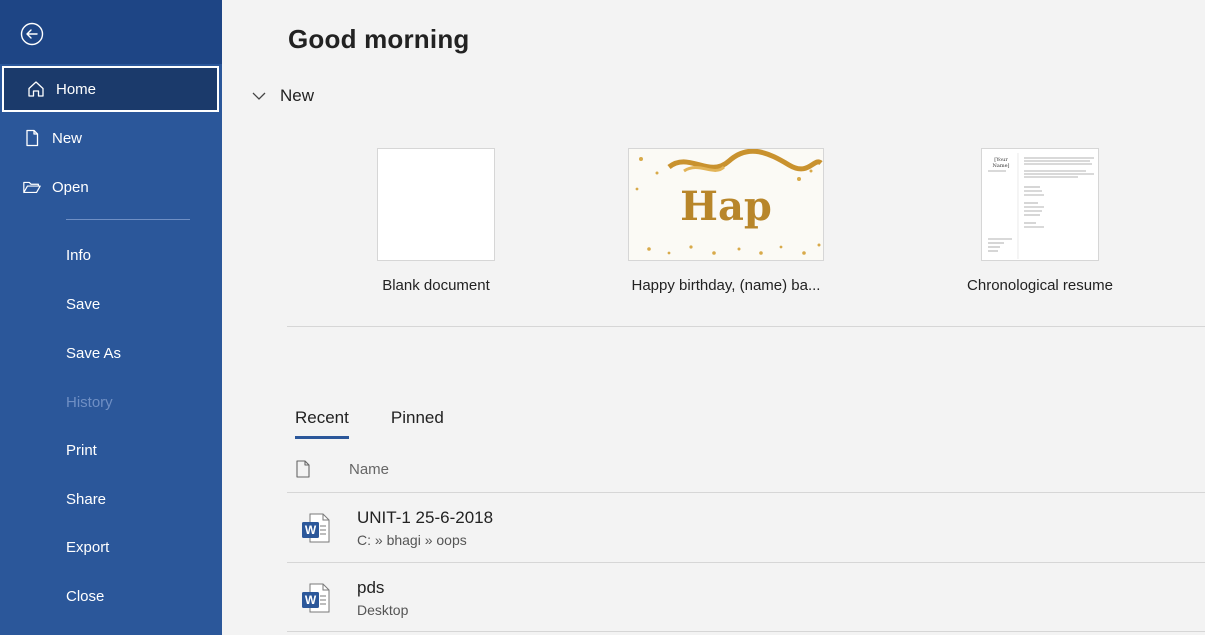  What do you see at coordinates (81, 450) in the screenshot?
I see `sidebar-item-label: Print` at bounding box center [81, 450].